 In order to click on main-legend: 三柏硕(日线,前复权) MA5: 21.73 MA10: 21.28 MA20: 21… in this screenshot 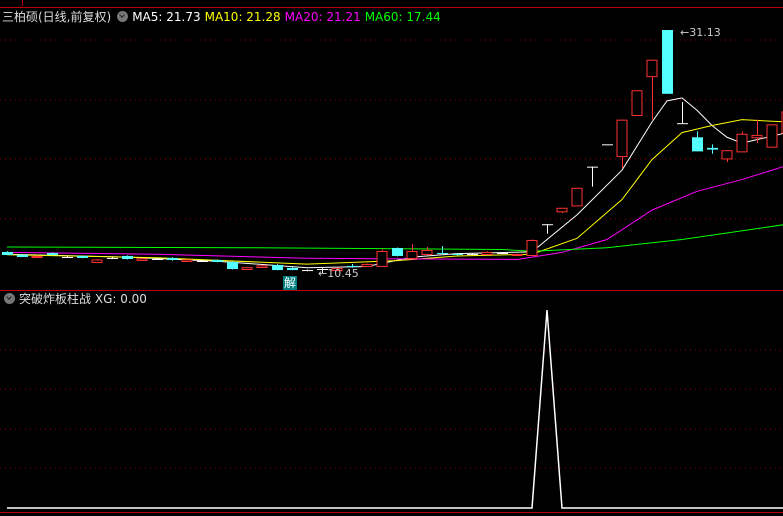, I will do `click(223, 17)`.